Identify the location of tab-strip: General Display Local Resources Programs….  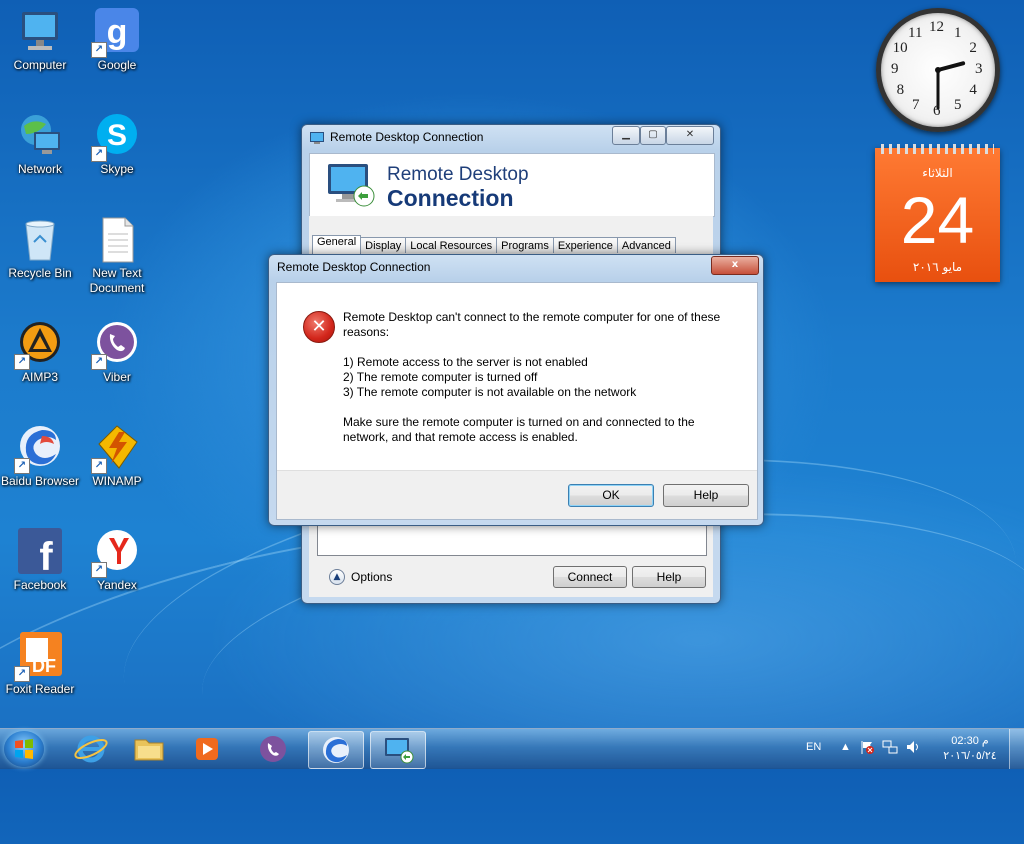
(494, 245).